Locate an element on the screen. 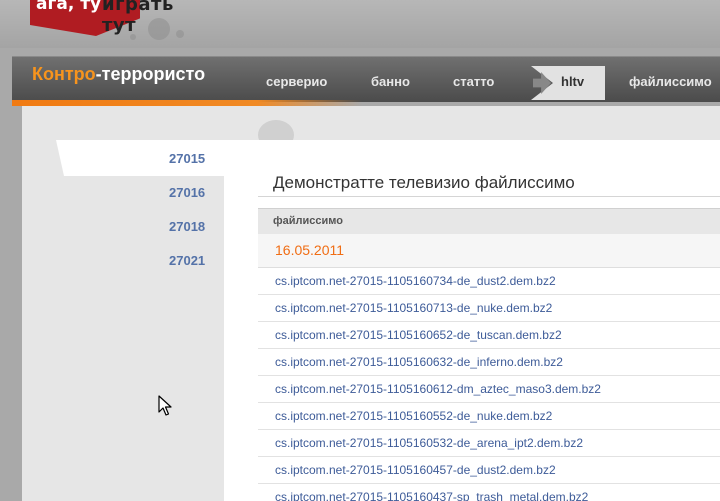  nav-item-stats: статто is located at coordinates (473, 81).